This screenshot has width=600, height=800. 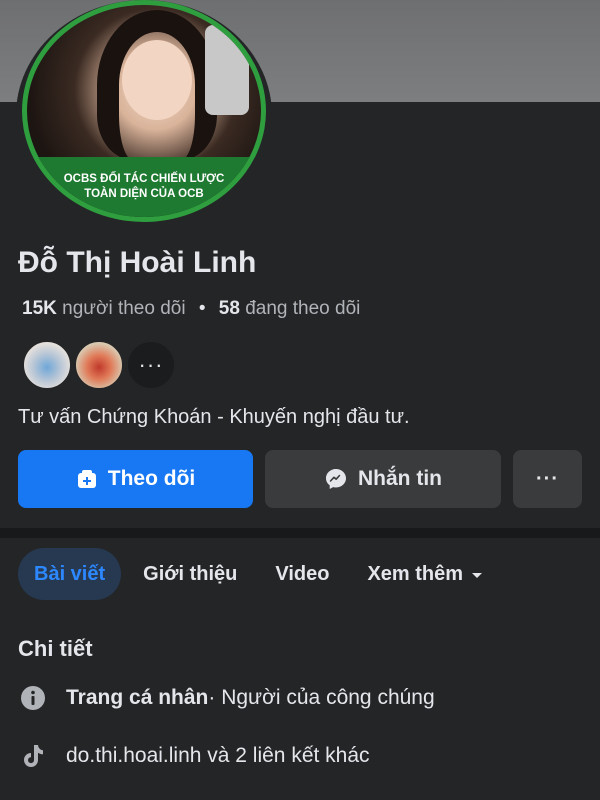 I want to click on more-icon: ···, so click(x=547, y=478).